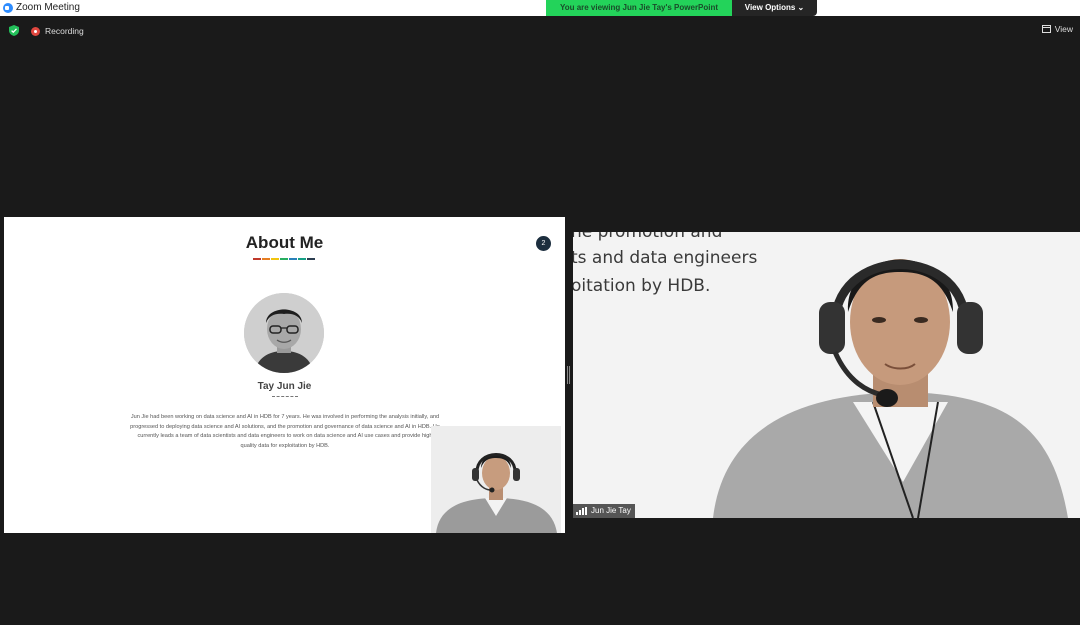 Image resolution: width=1080 pixels, height=625 pixels. What do you see at coordinates (35, 31) in the screenshot?
I see `record-icon` at bounding box center [35, 31].